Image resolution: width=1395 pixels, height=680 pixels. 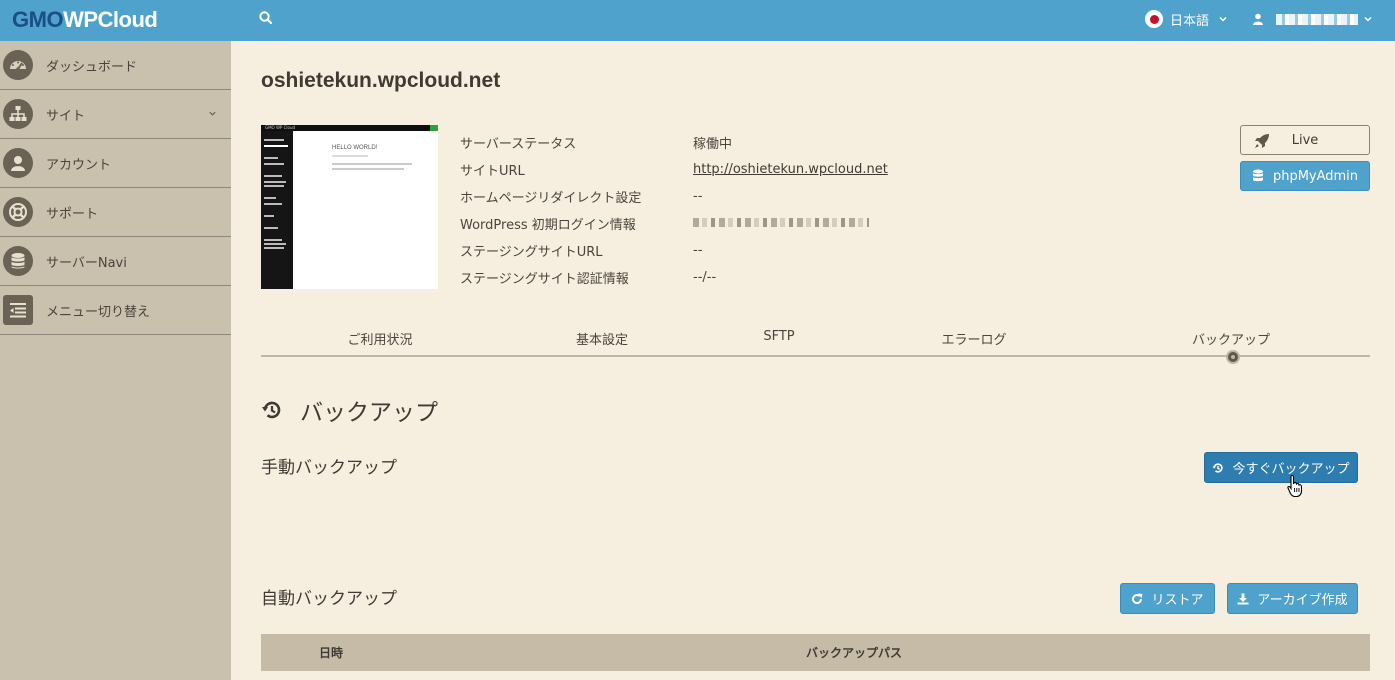 I want to click on info-value: 稼働中, so click(x=713, y=144).